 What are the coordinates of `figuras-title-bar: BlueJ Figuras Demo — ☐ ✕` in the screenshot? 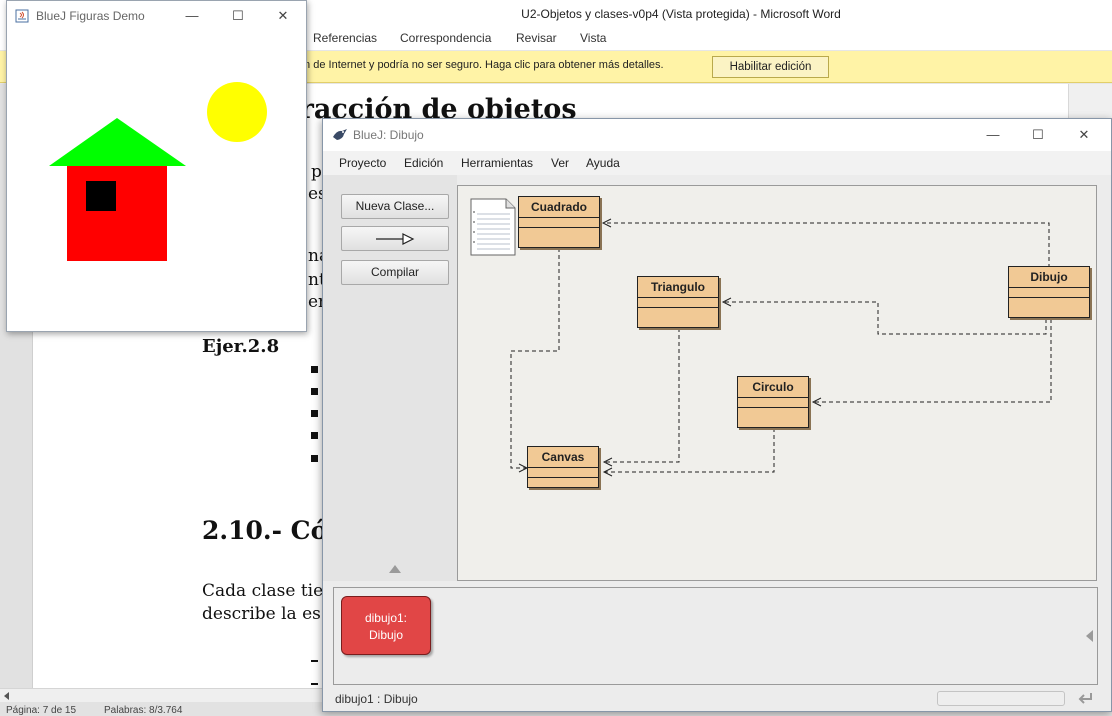 It's located at (156, 16).